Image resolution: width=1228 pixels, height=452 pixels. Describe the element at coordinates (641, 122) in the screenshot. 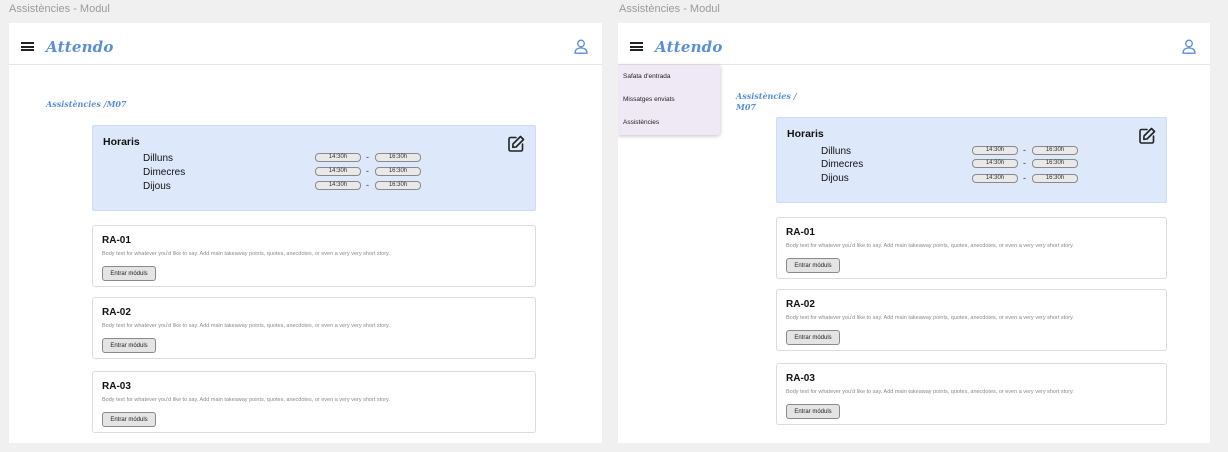

I see `menu-item-assistencies: Assistències` at that location.